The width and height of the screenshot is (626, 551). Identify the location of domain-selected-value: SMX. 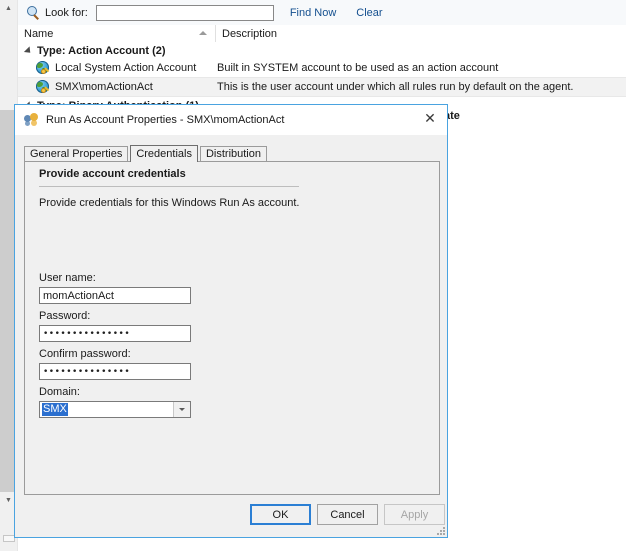
(55, 409).